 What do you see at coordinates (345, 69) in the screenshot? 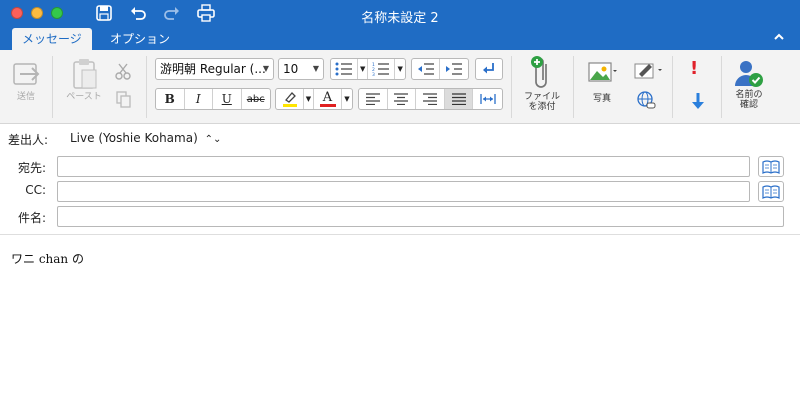
I see `bullets-icon` at bounding box center [345, 69].